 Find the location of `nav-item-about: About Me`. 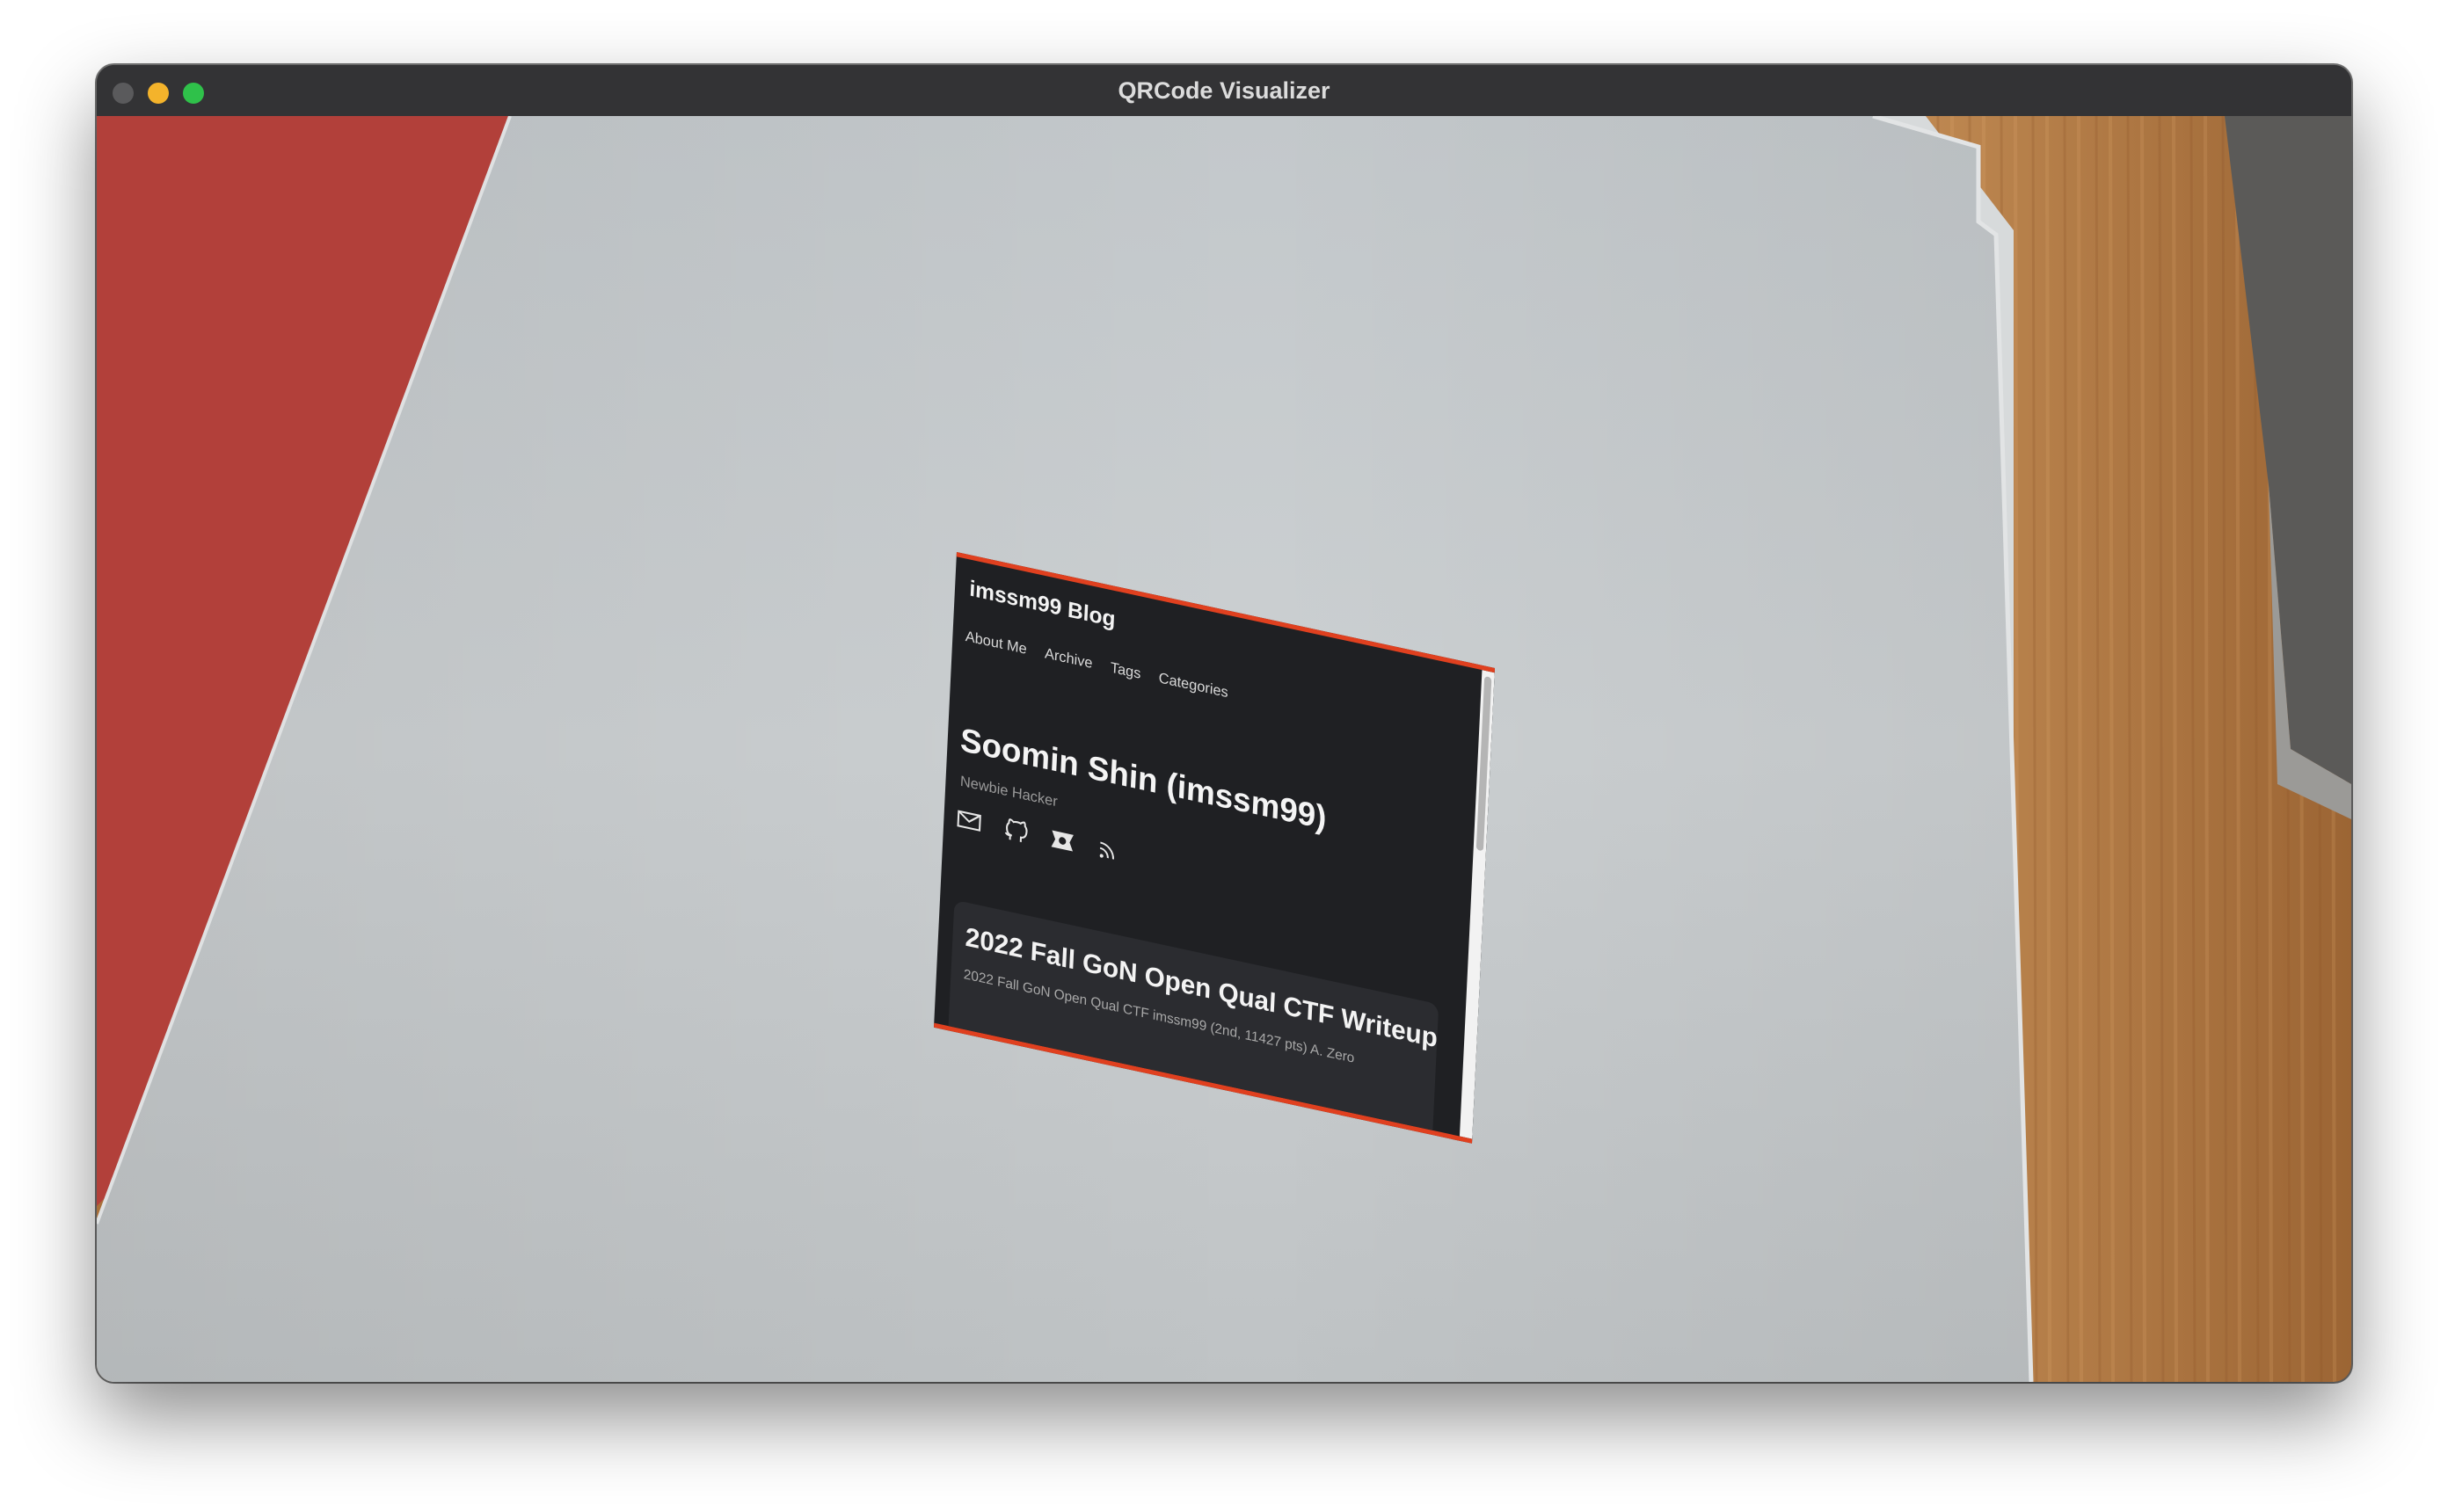

nav-item-about: About Me is located at coordinates (996, 644).